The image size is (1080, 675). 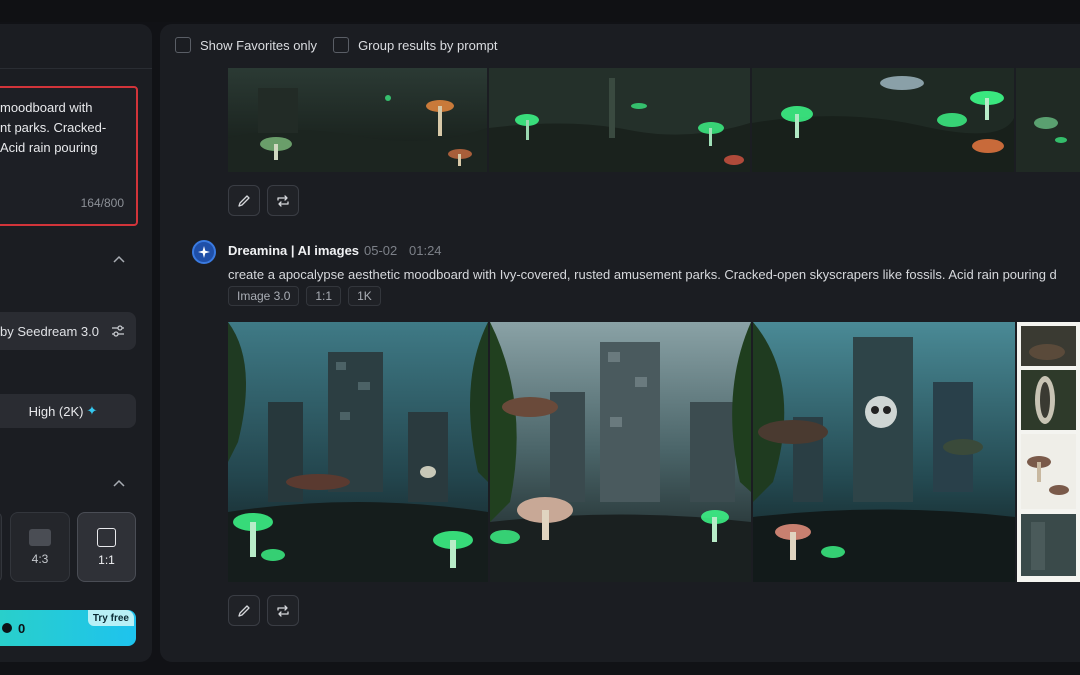 What do you see at coordinates (40, 558) in the screenshot?
I see `ratio-label: 4:3` at bounding box center [40, 558].